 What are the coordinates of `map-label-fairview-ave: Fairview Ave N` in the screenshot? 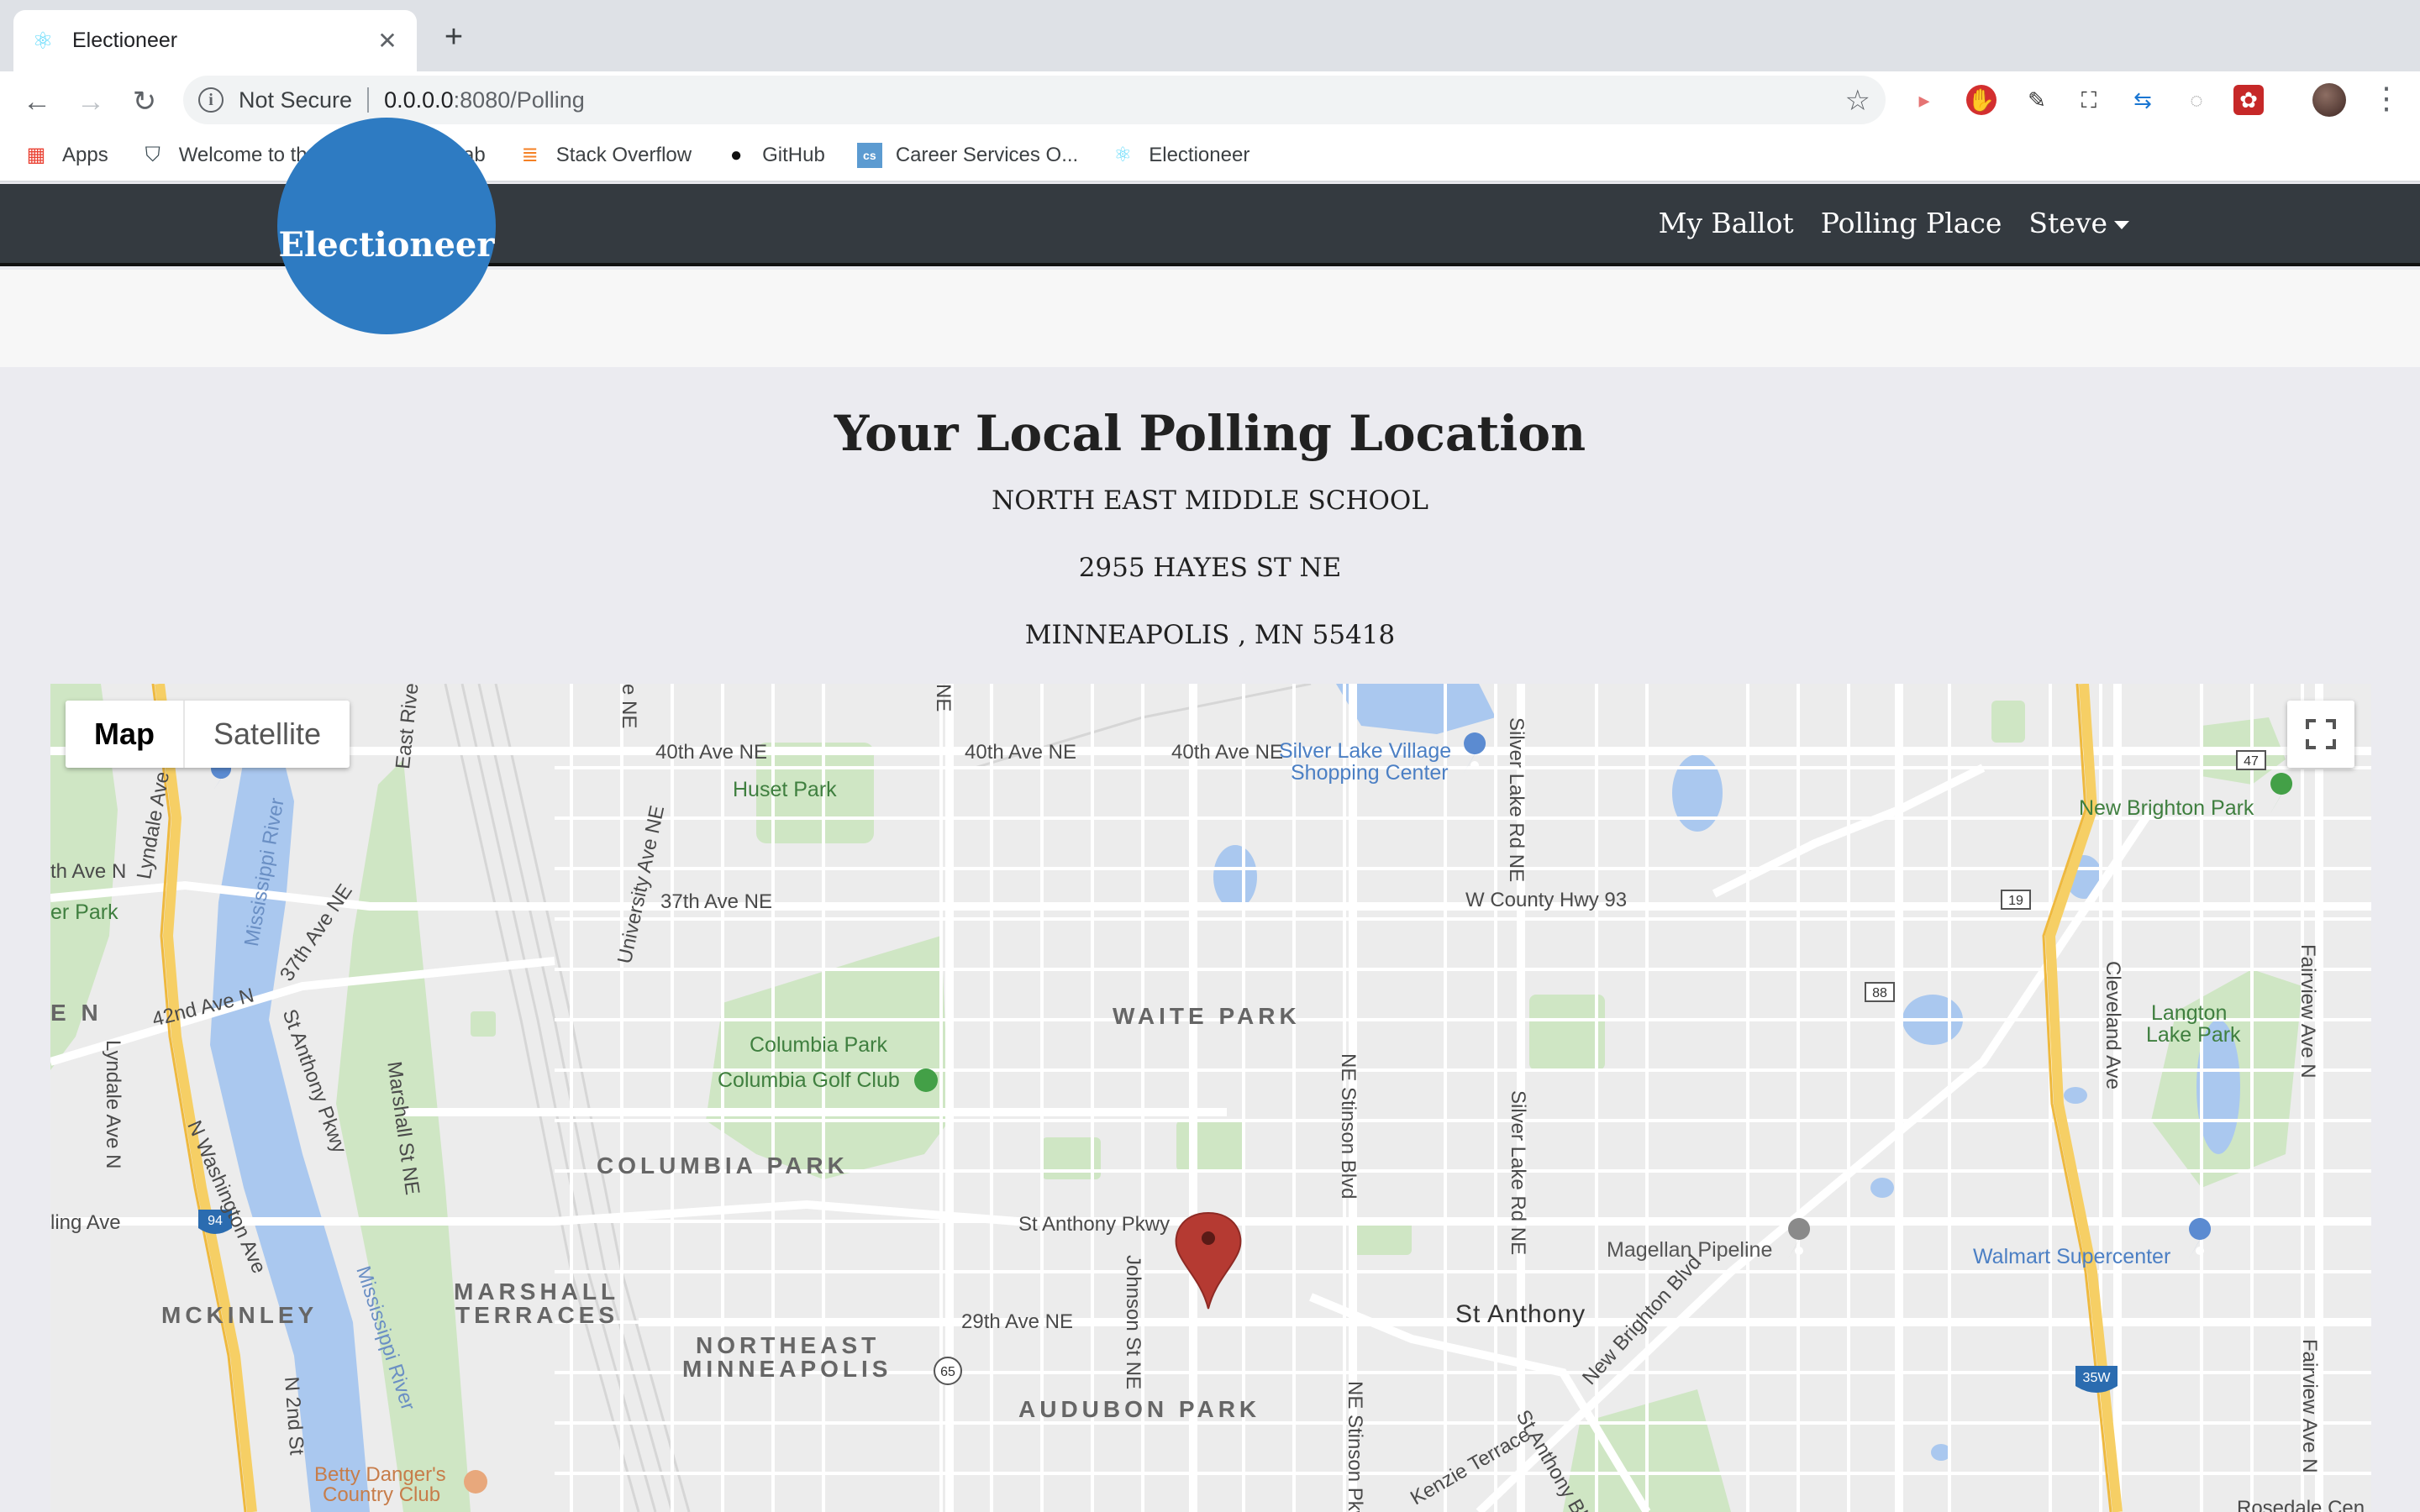 It's located at (2307, 1011).